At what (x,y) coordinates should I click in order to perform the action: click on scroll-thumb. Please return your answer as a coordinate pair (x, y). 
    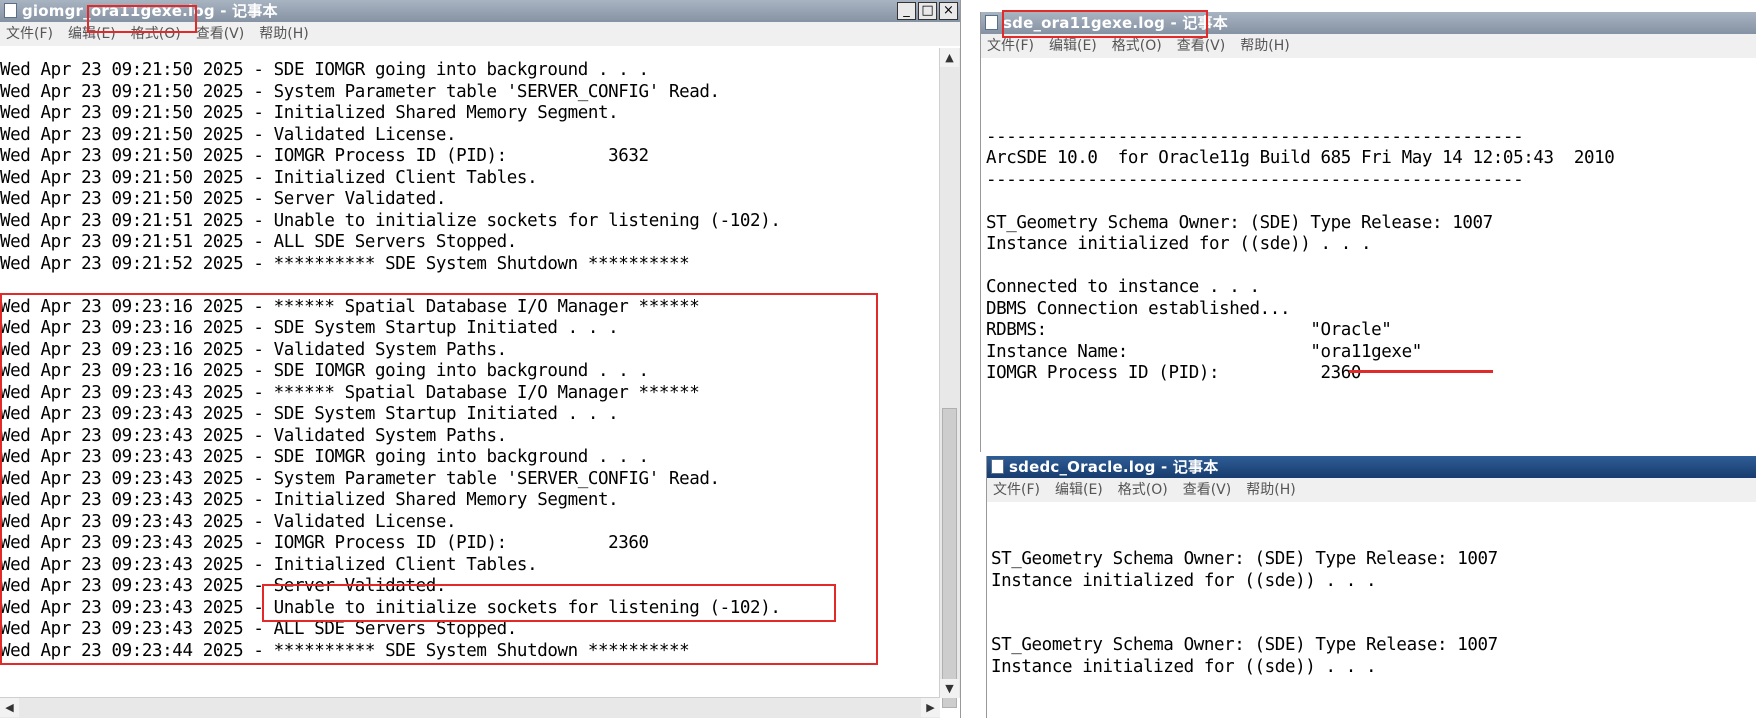
    Looking at the image, I should click on (949, 558).